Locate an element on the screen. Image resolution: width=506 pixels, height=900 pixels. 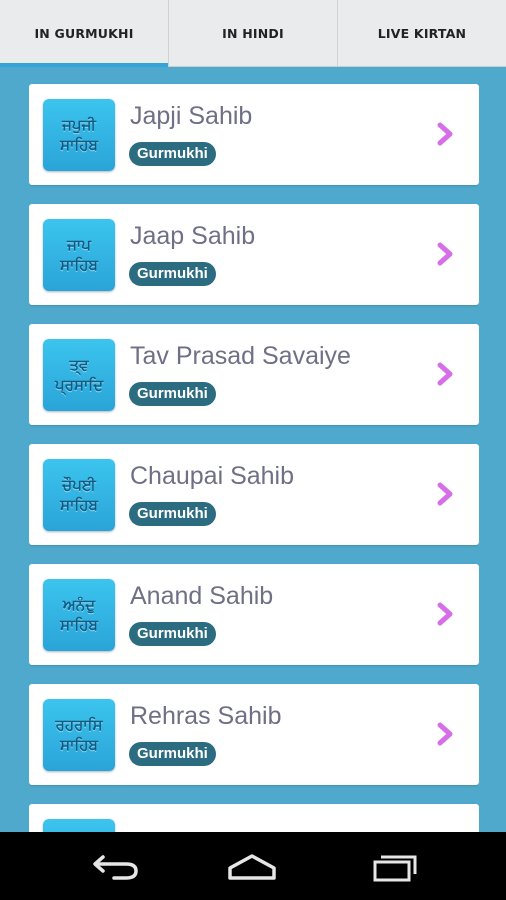
tab-in-hindi: IN HINDI is located at coordinates (253, 33).